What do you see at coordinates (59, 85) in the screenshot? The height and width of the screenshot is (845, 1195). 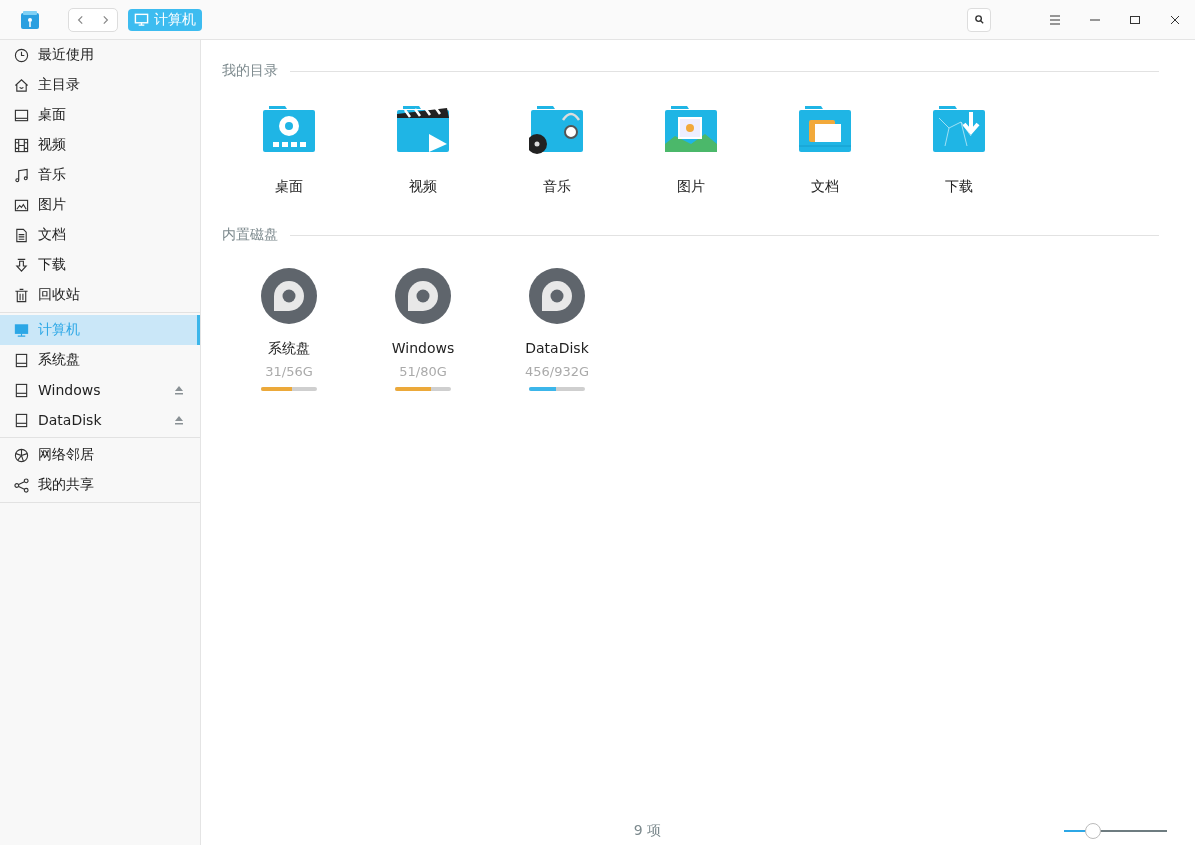 I see `sidebar-label: 主目录` at bounding box center [59, 85].